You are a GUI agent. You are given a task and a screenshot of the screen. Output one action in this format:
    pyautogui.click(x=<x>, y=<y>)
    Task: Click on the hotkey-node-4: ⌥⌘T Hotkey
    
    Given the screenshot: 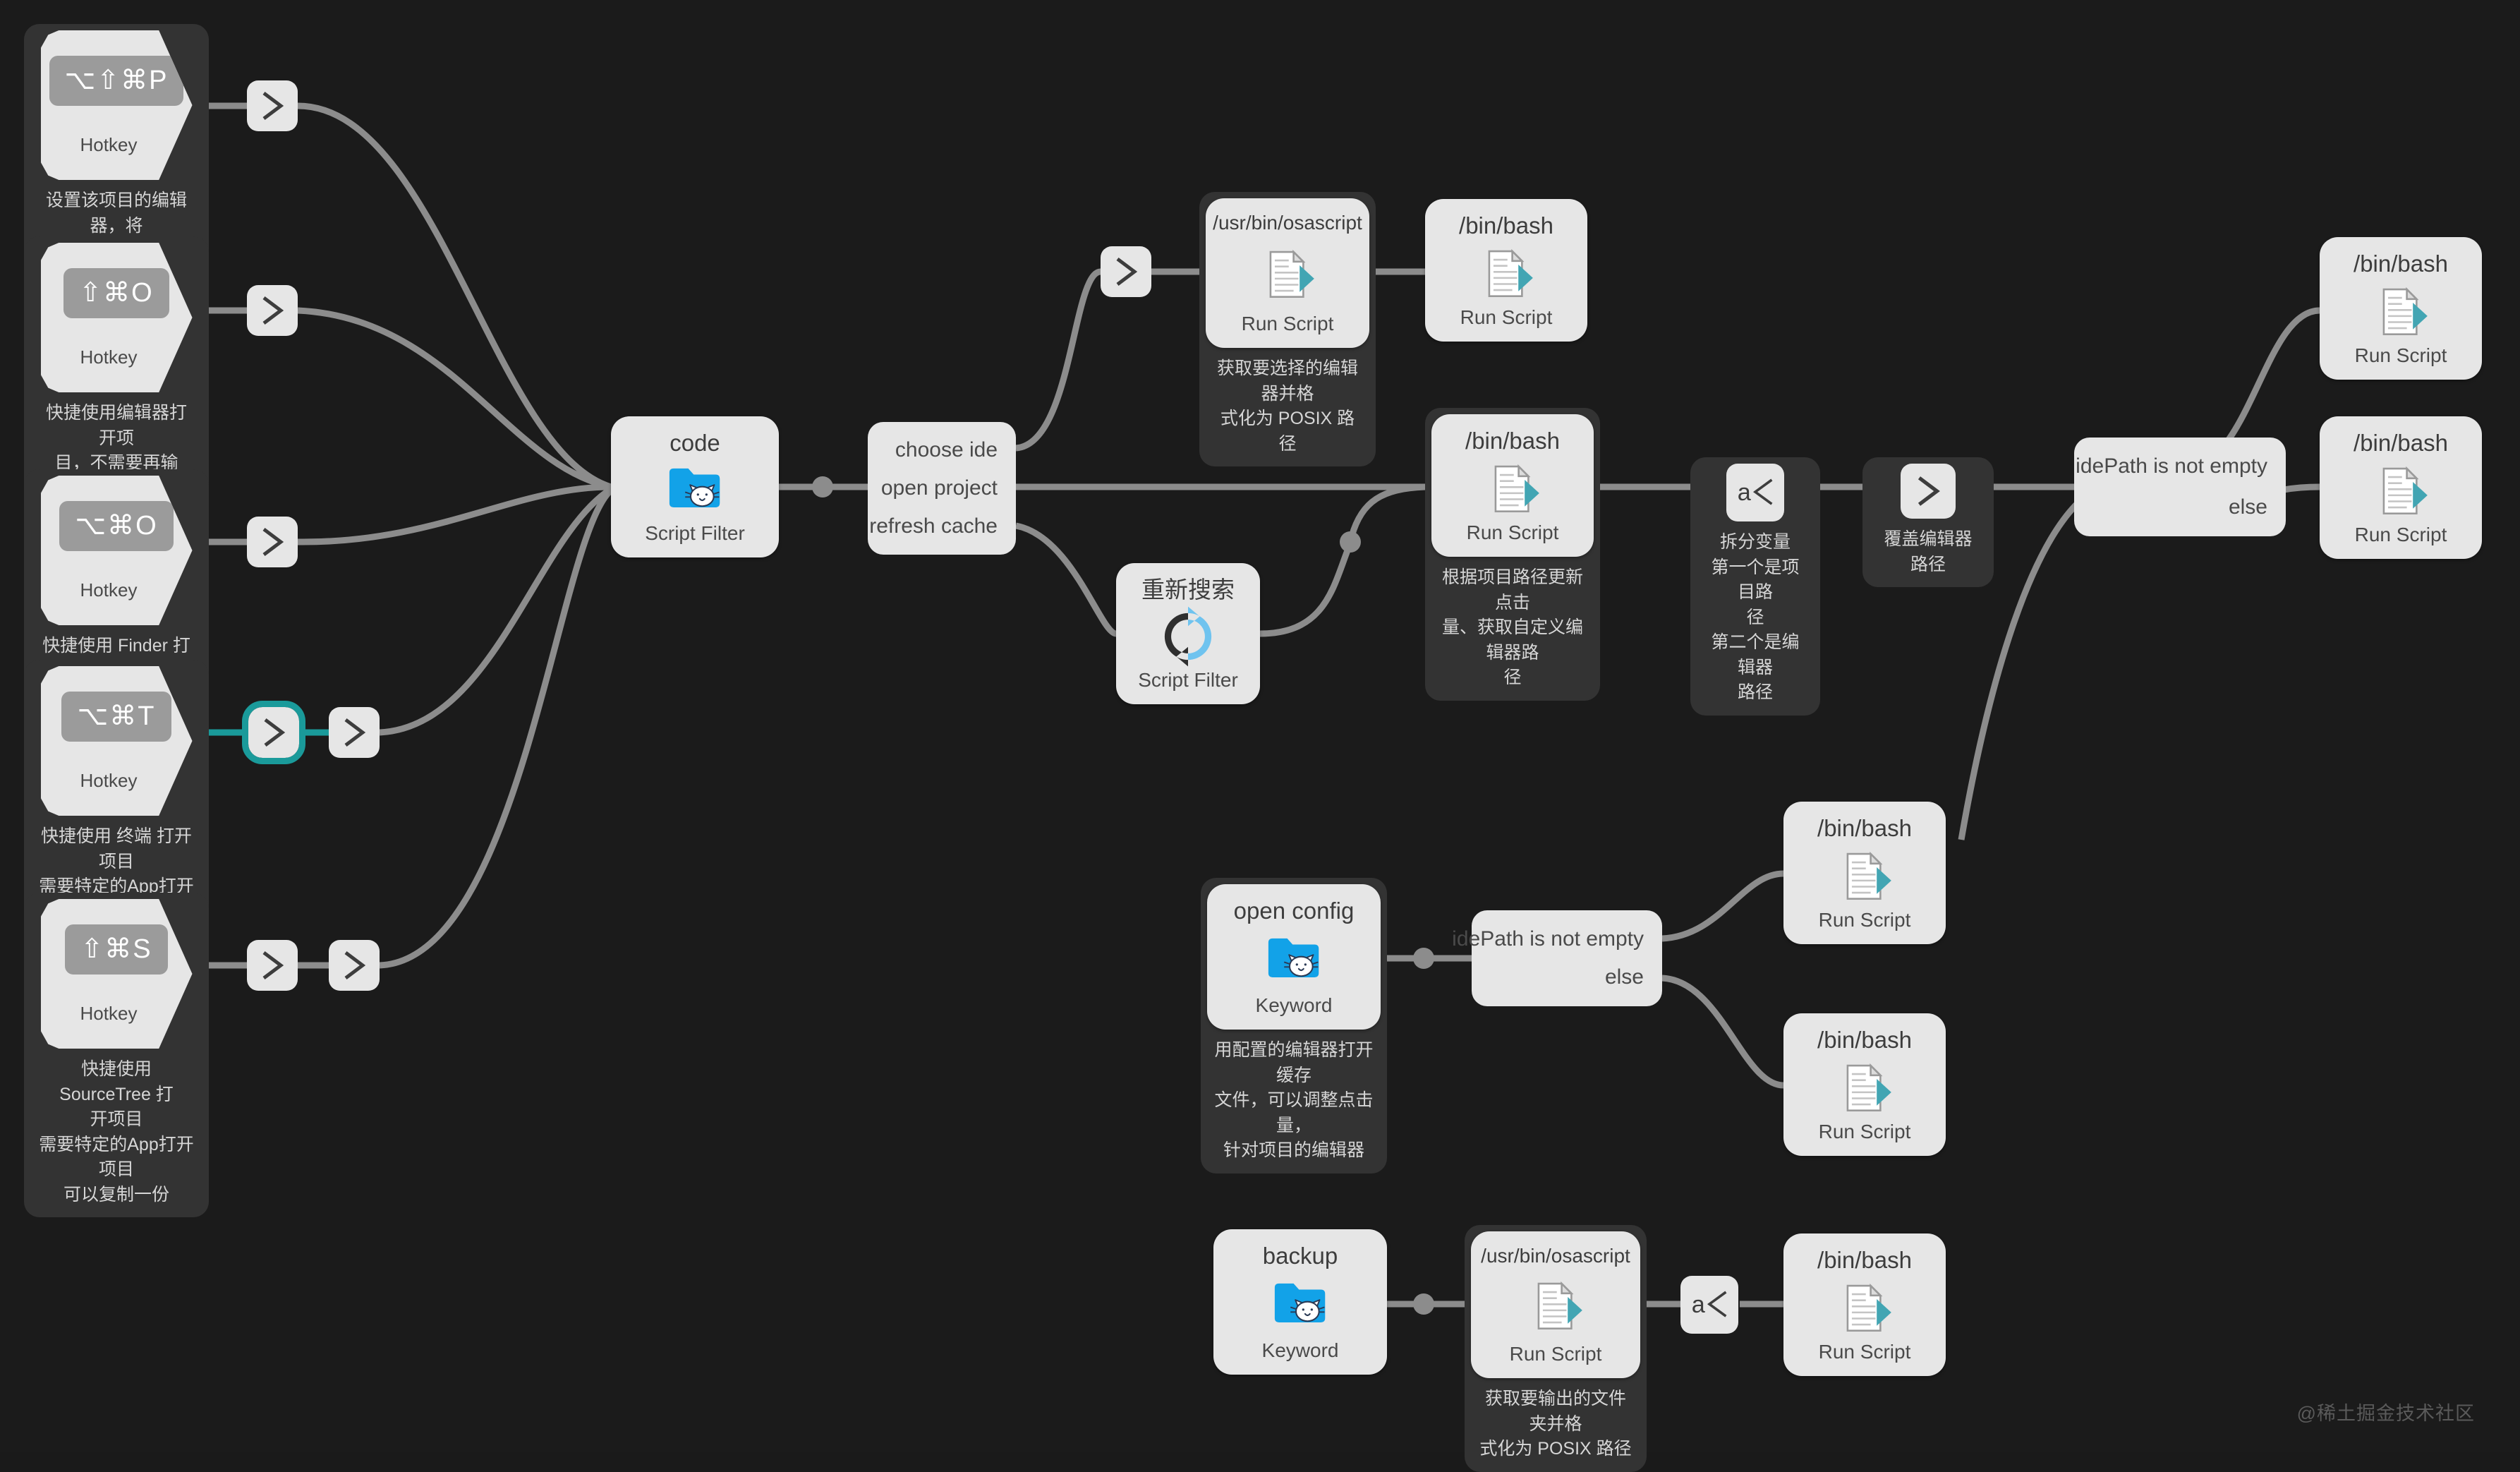 What is the action you would take?
    pyautogui.click(x=117, y=741)
    